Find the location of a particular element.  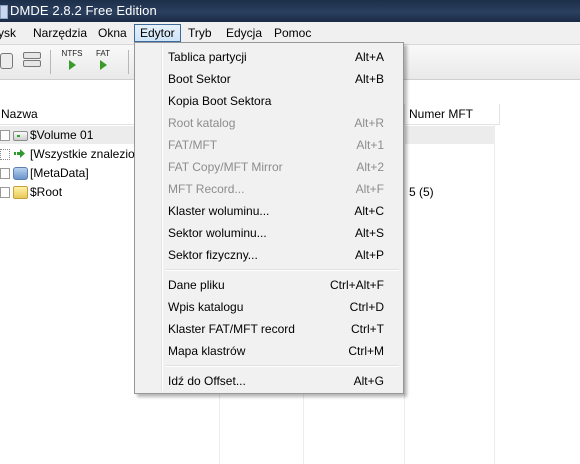

menu-item-label: Dane pliku is located at coordinates (196, 285).